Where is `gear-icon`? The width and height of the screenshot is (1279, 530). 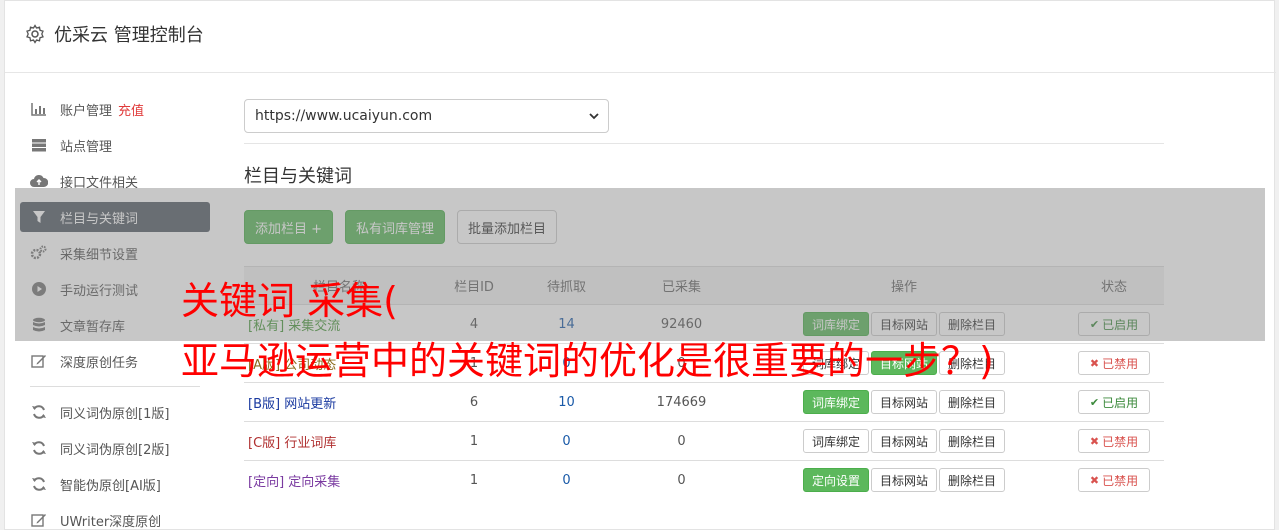 gear-icon is located at coordinates (35, 34).